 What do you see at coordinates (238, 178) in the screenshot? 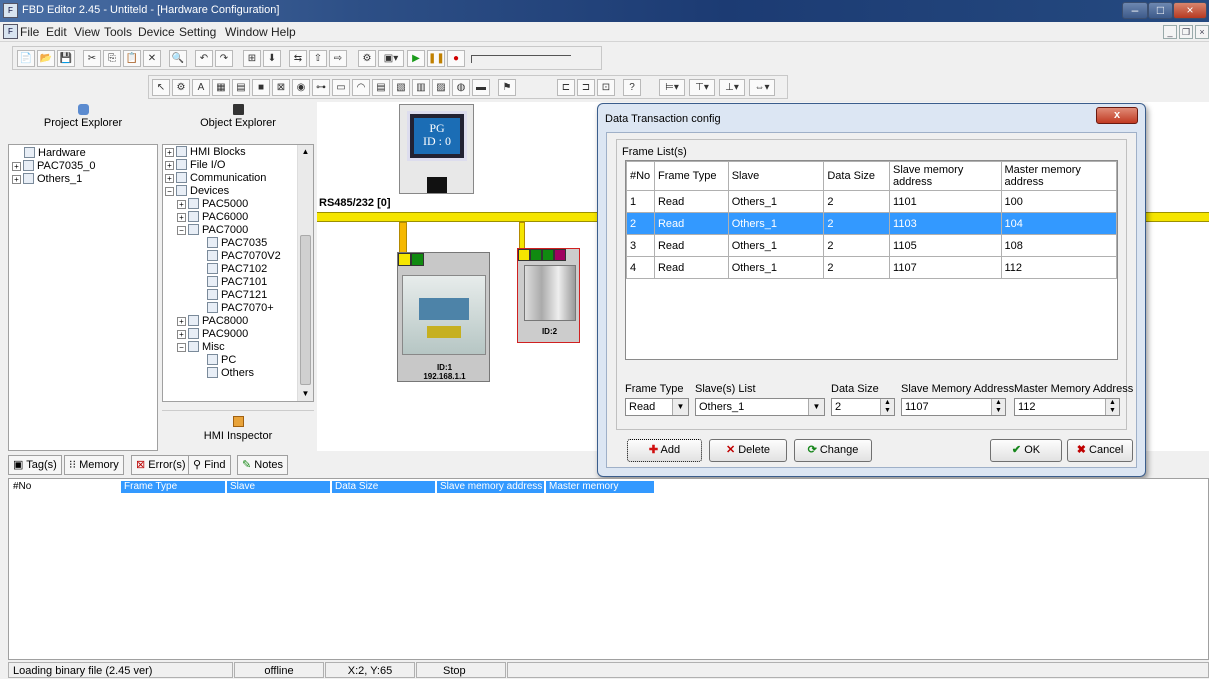
I see `tree-item-communication: + Communication` at bounding box center [238, 178].